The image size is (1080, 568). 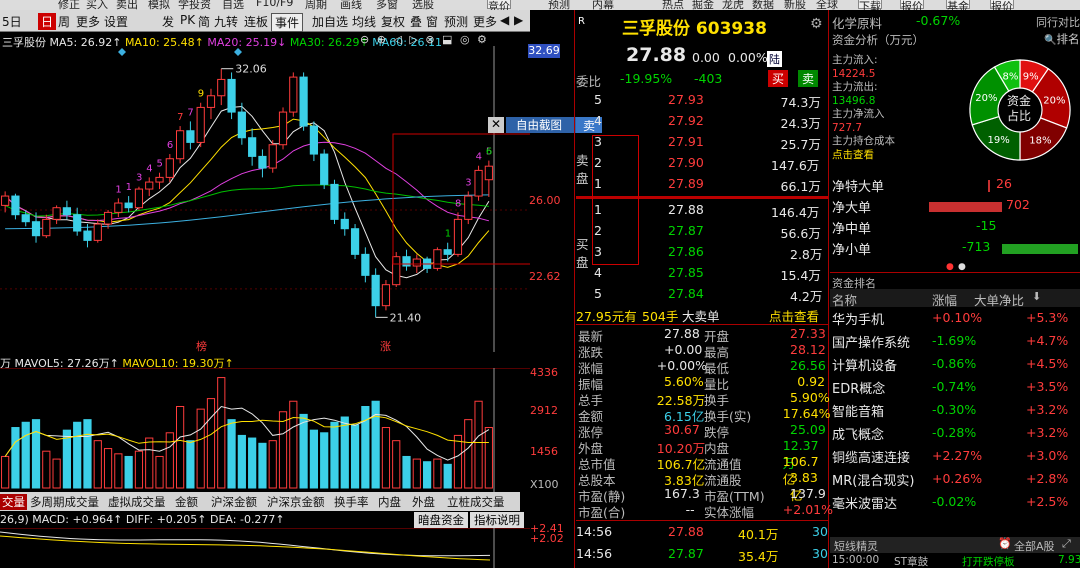 I want to click on tab-amount: 金额, so click(x=186, y=502).